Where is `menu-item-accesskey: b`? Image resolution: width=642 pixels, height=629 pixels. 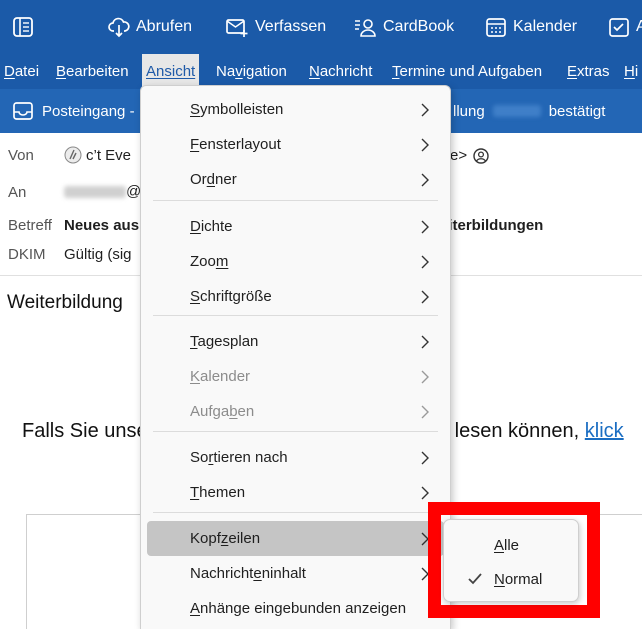 menu-item-accesskey: b is located at coordinates (233, 411).